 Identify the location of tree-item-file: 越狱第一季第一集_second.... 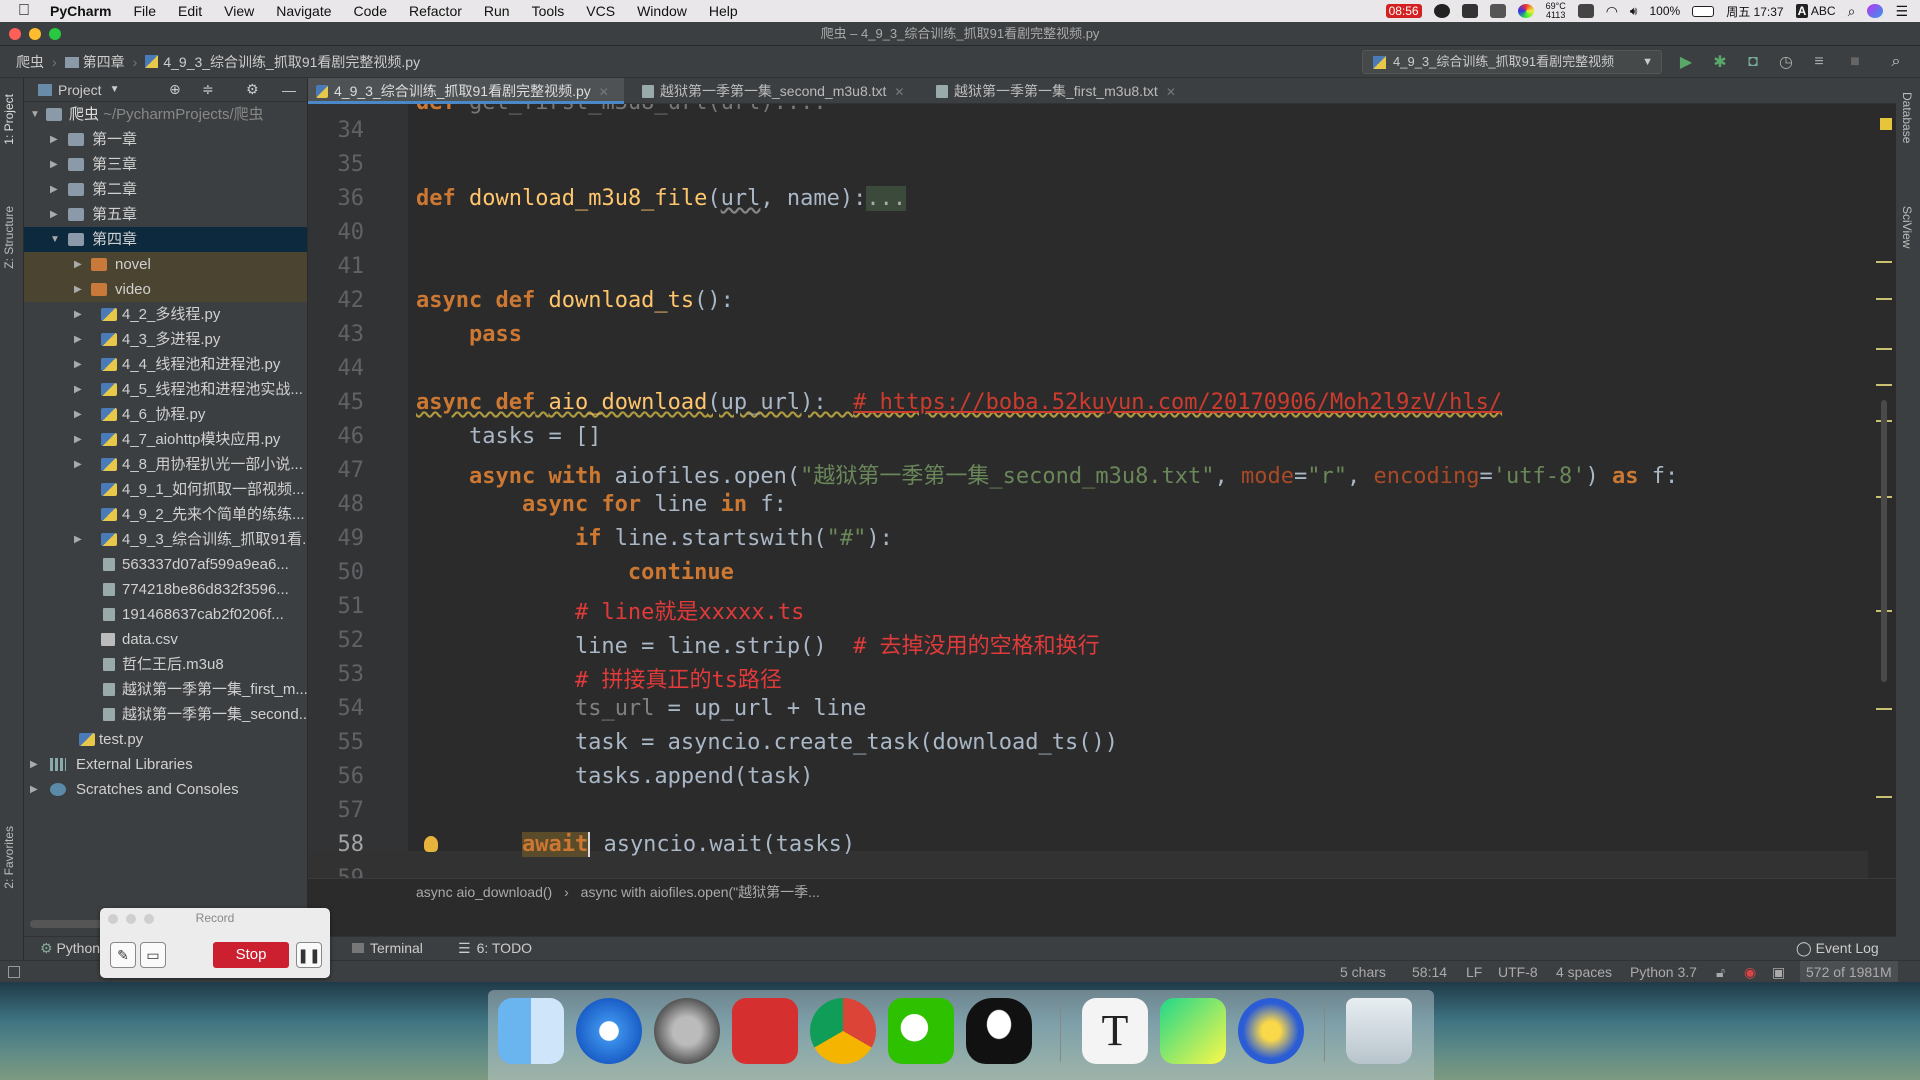
(165, 714).